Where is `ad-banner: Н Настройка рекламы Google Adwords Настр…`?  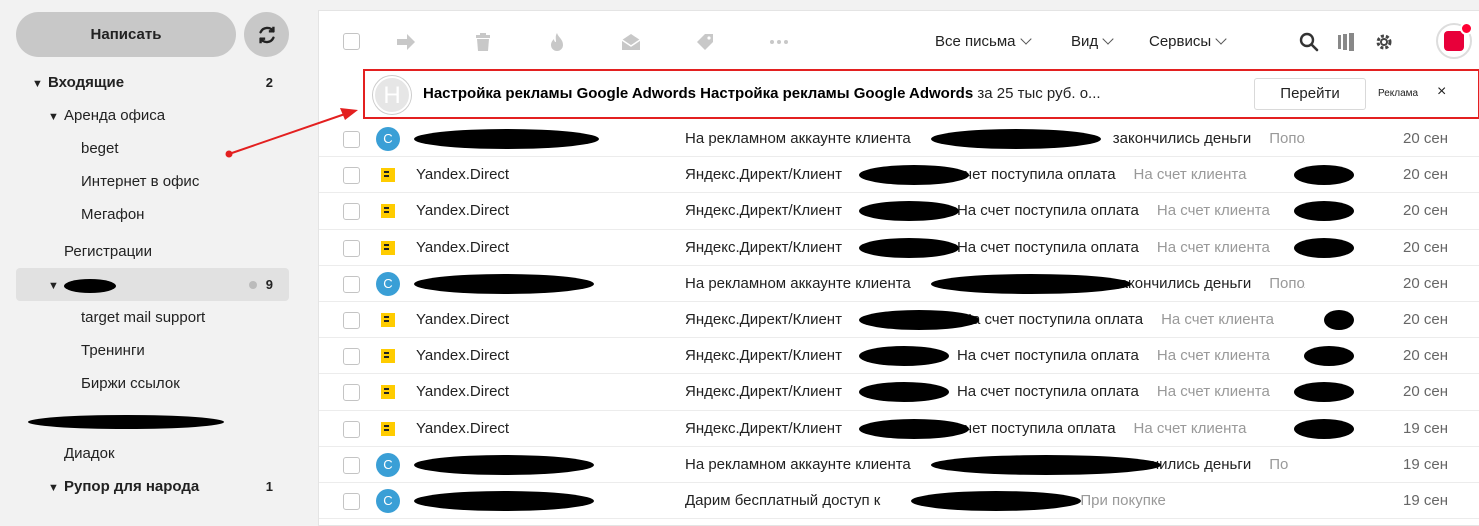 ad-banner: Н Настройка рекламы Google Adwords Настр… is located at coordinates (921, 94).